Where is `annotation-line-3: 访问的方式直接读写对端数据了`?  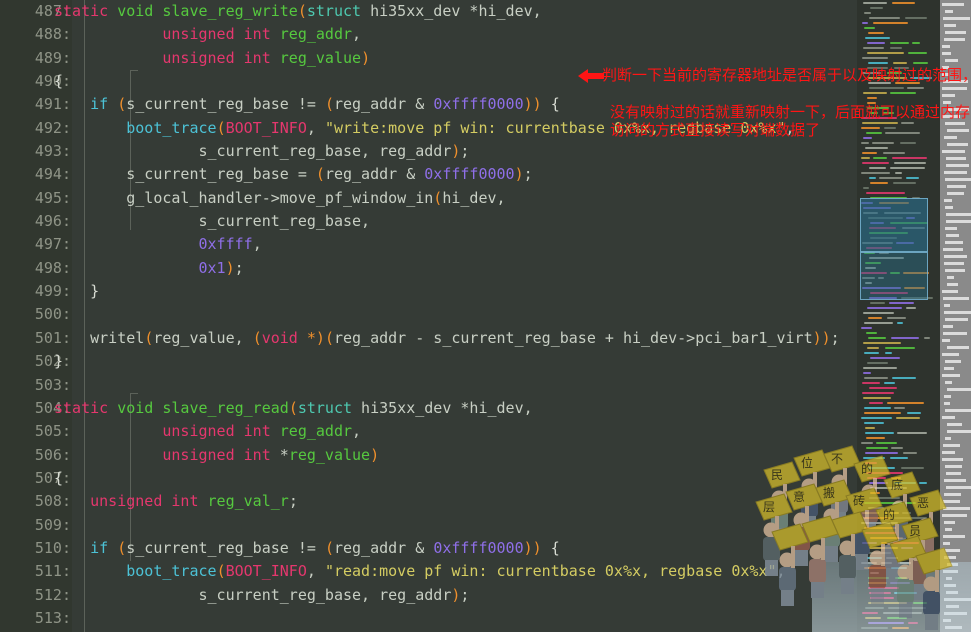
annotation-line-3: 访问的方式直接读写对端数据了 is located at coordinates (715, 130).